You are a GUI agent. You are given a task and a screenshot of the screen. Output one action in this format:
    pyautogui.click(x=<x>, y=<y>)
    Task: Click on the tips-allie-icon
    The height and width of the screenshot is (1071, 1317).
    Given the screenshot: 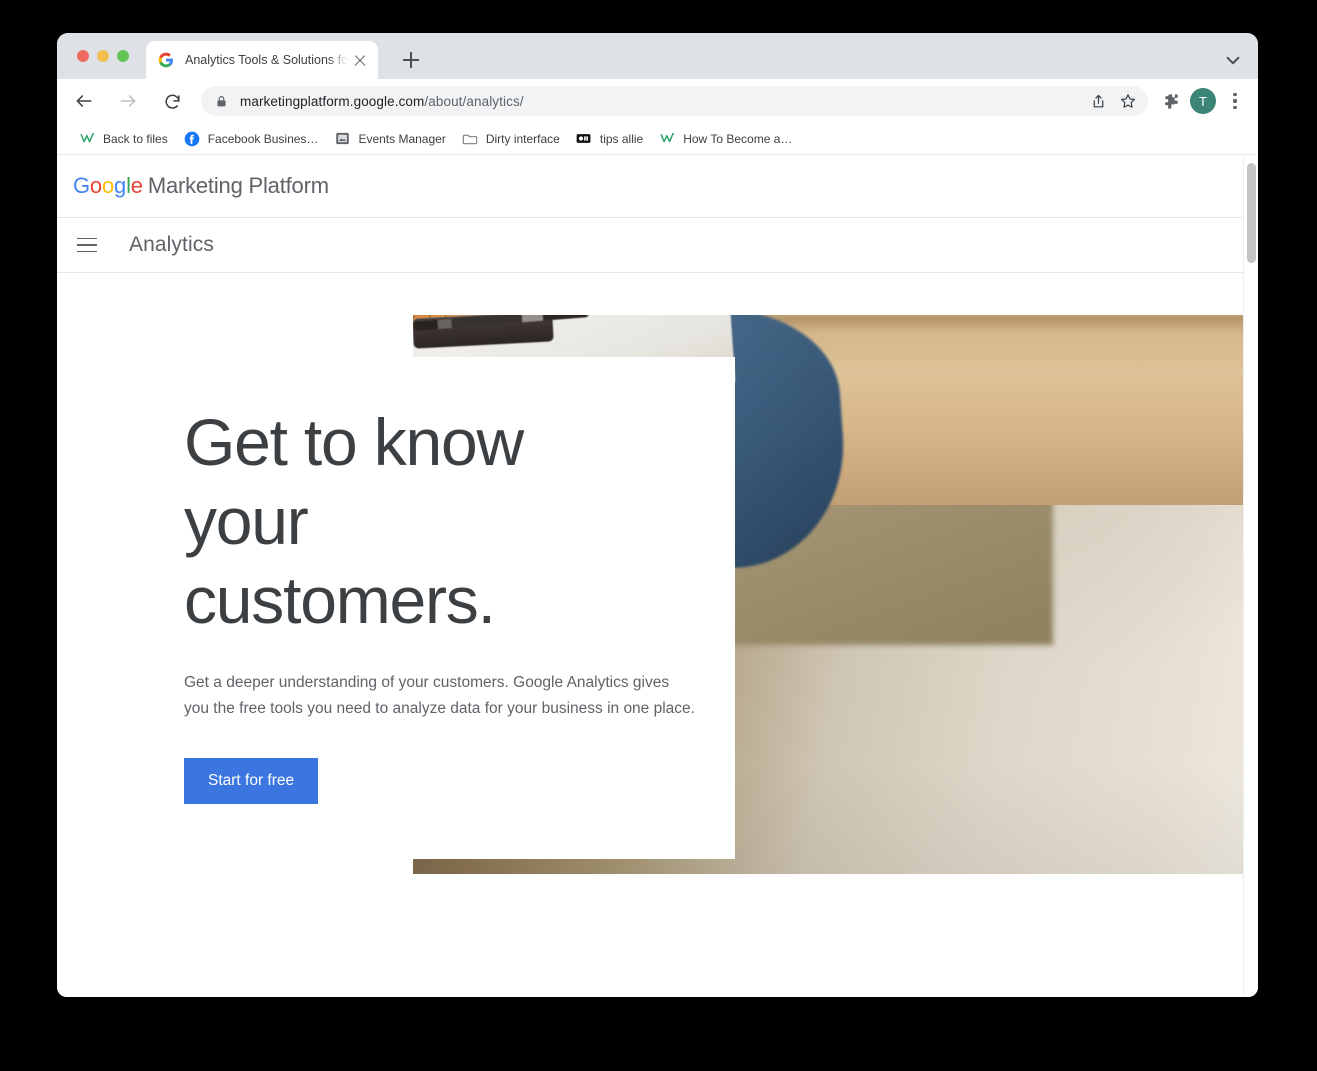 What is the action you would take?
    pyautogui.click(x=584, y=139)
    